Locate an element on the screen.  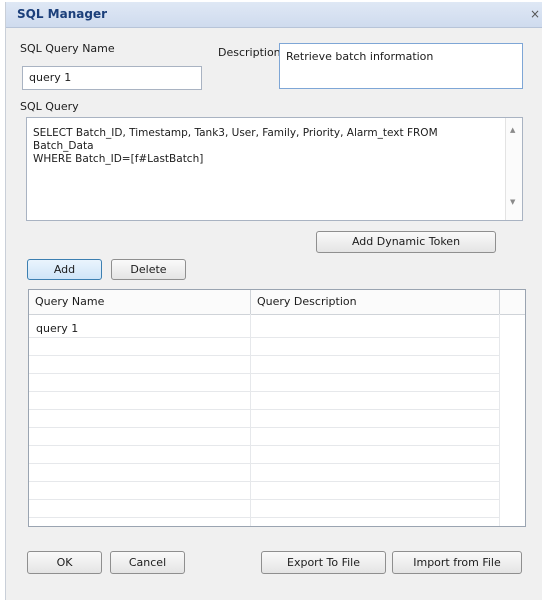
scroll-up-icon: ▲ is located at coordinates (512, 130).